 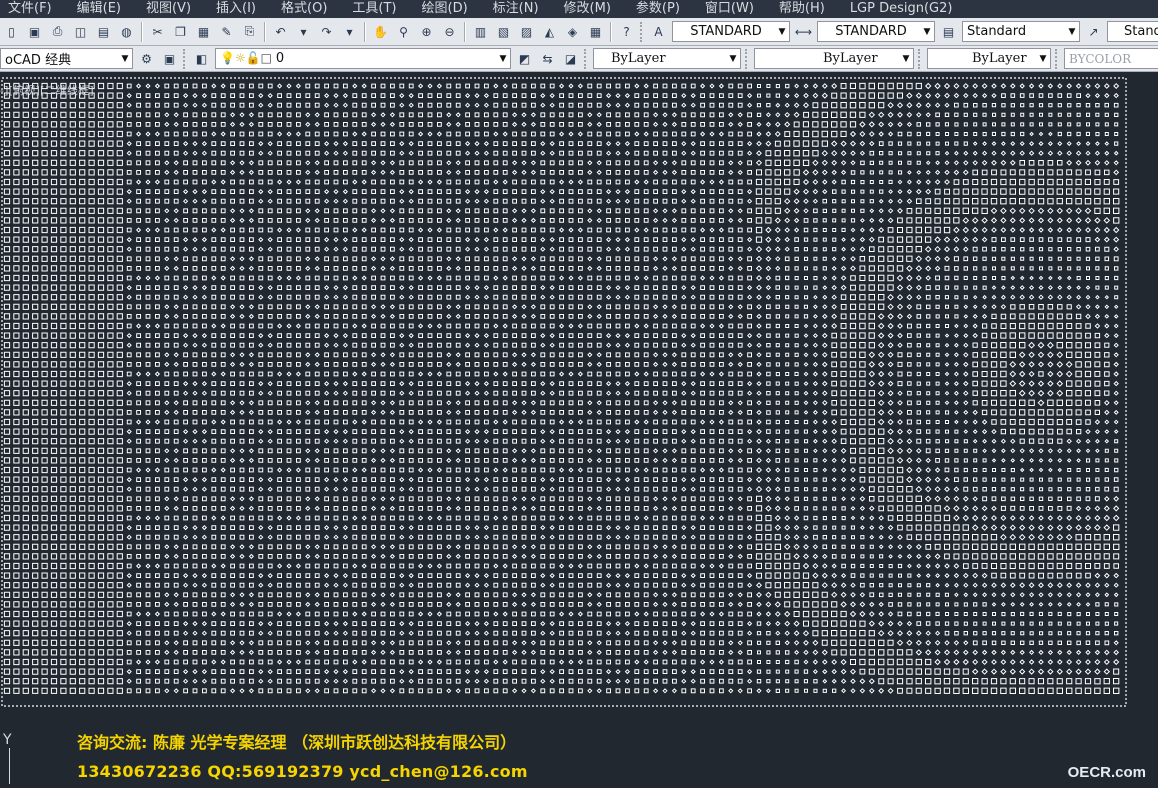 What do you see at coordinates (449, 31) in the screenshot?
I see `zoom-previous-icon: ⊖` at bounding box center [449, 31].